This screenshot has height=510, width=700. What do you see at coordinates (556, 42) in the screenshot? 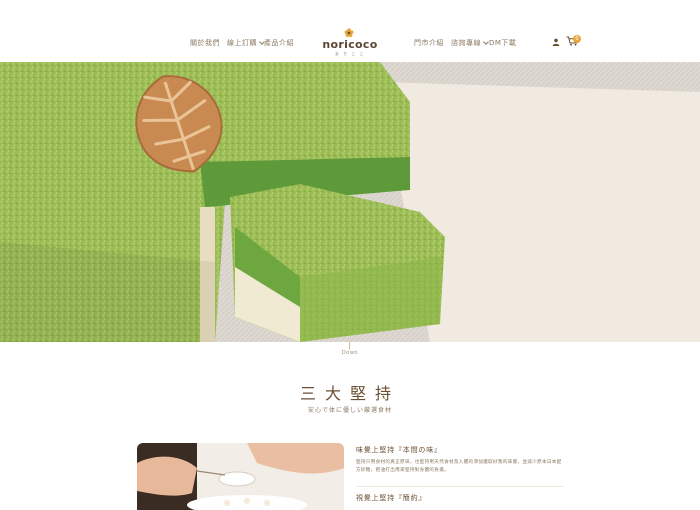
I see `user-icon` at bounding box center [556, 42].